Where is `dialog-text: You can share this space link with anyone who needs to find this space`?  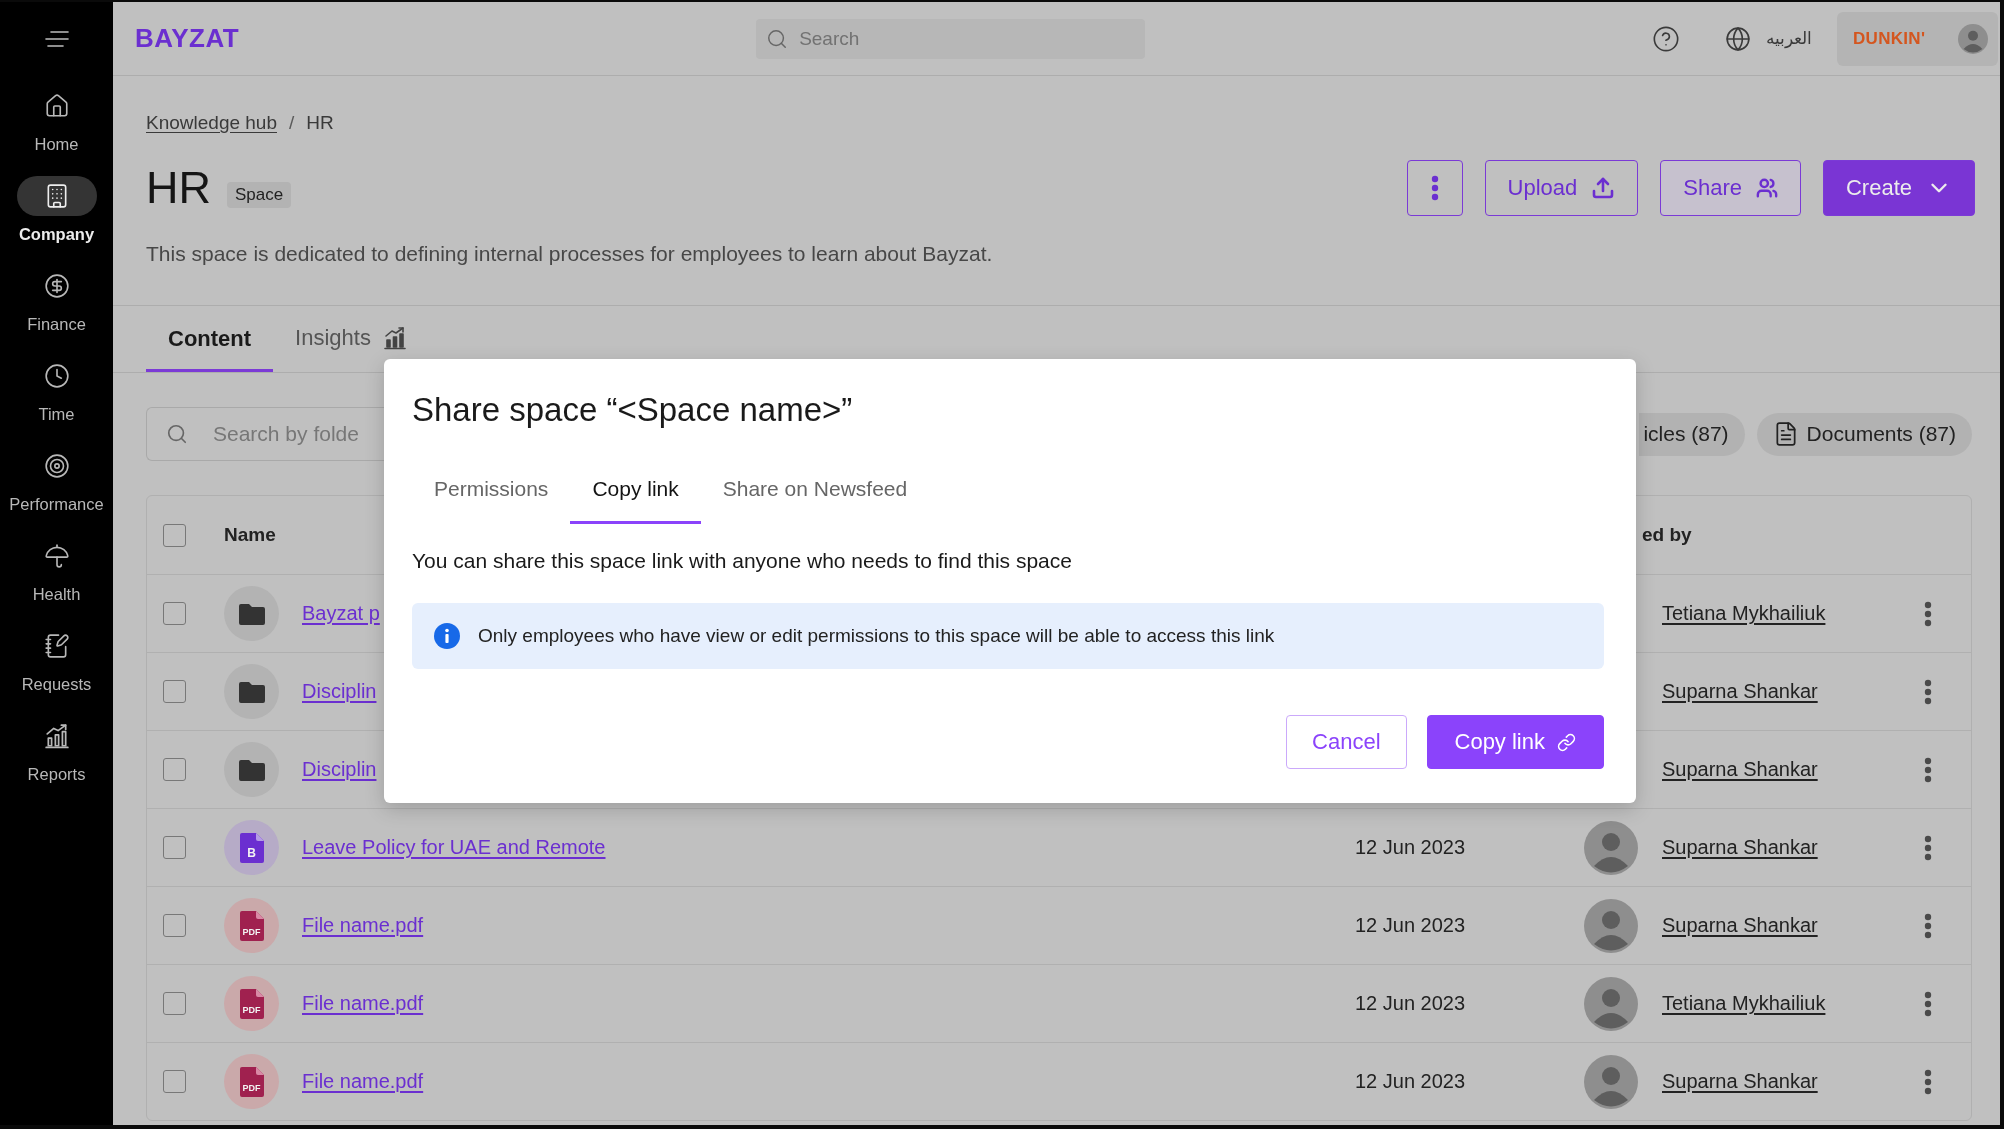
dialog-text: You can share this space link with anyone who needs to find this space is located at coordinates (742, 561).